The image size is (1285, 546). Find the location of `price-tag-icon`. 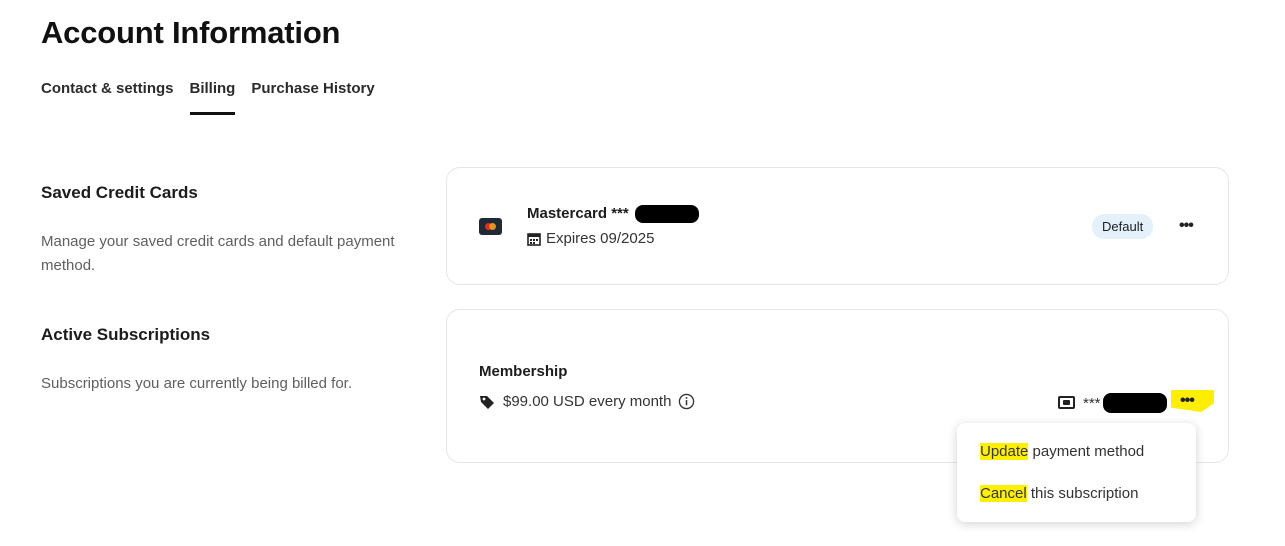

price-tag-icon is located at coordinates (487, 402).